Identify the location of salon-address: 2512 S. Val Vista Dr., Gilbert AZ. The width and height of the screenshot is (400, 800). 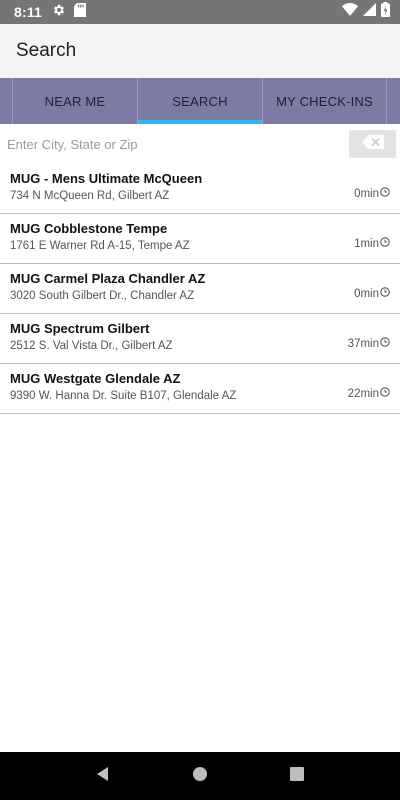
(91, 346).